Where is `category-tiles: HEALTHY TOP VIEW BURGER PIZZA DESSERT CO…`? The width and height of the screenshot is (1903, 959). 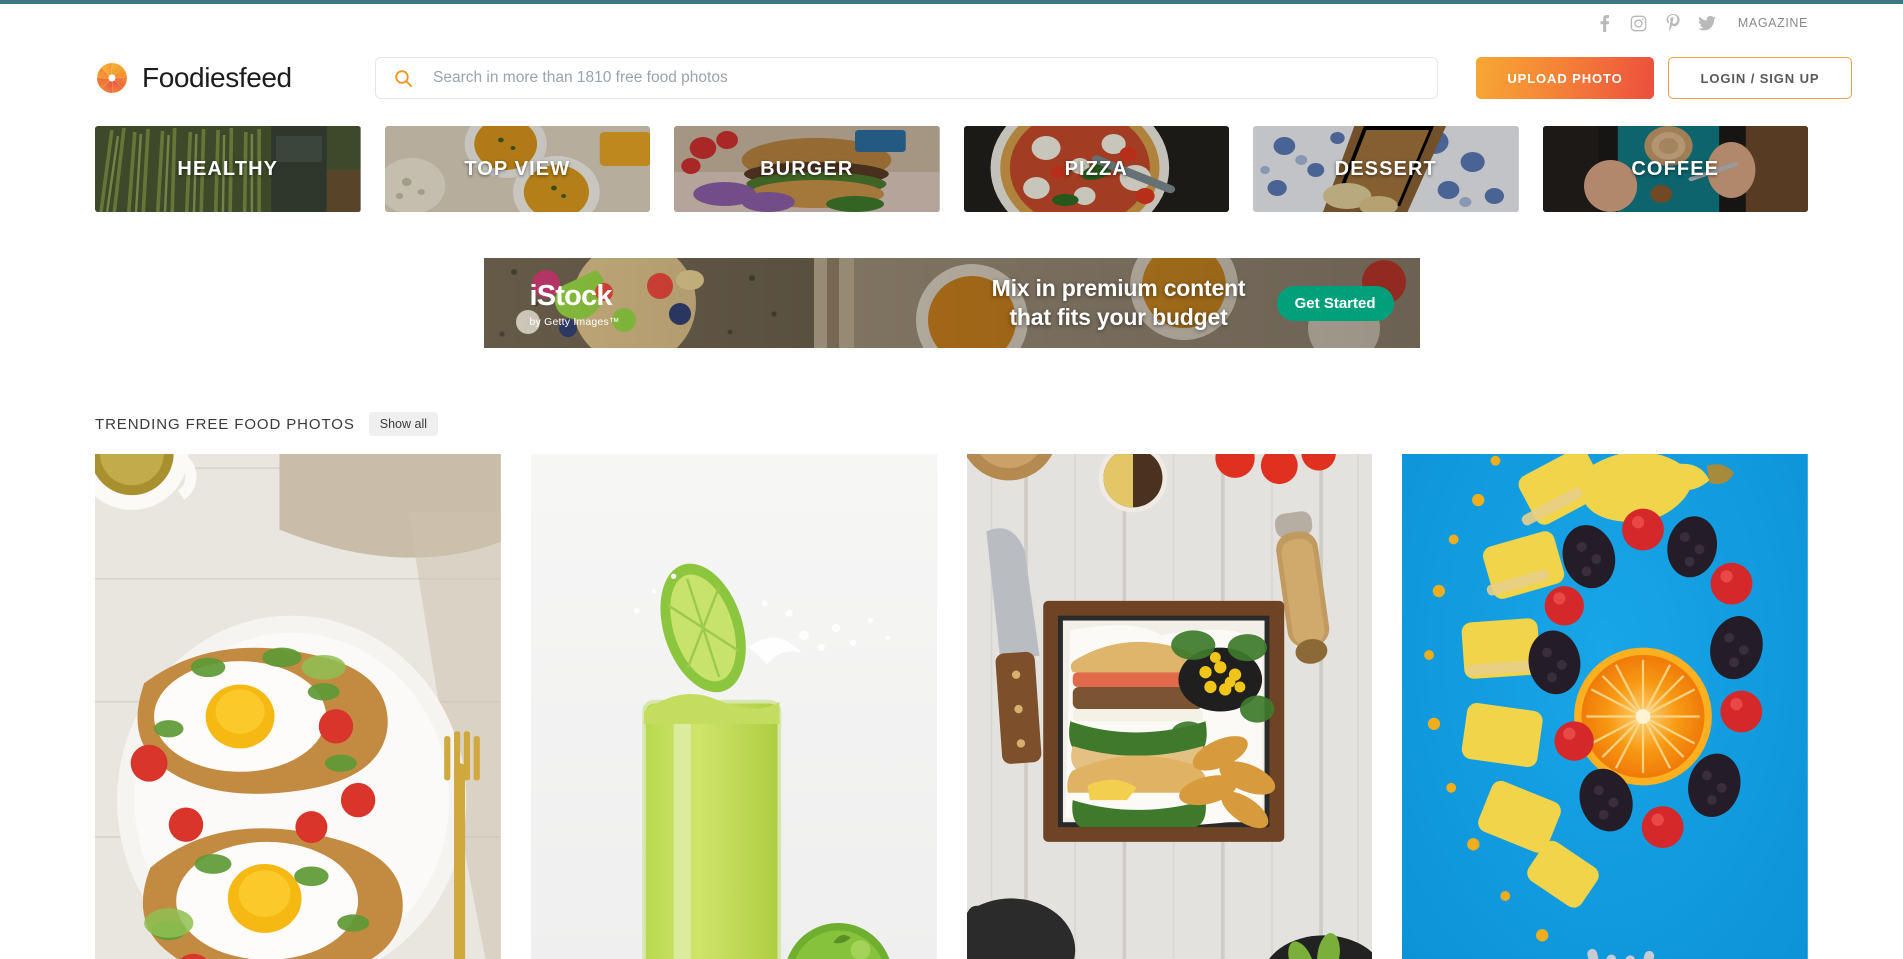
category-tiles: HEALTHY TOP VIEW BURGER PIZZA DESSERT CO… is located at coordinates (951, 163).